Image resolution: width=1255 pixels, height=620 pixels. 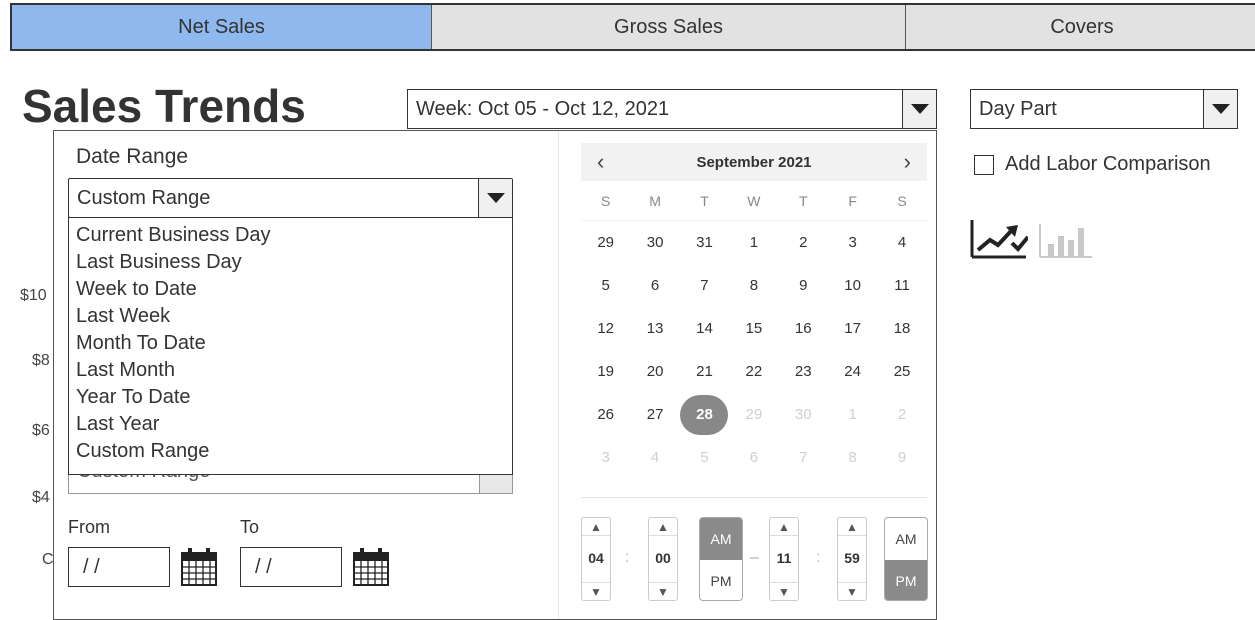 What do you see at coordinates (852, 286) in the screenshot?
I see `calendar-day: 10` at bounding box center [852, 286].